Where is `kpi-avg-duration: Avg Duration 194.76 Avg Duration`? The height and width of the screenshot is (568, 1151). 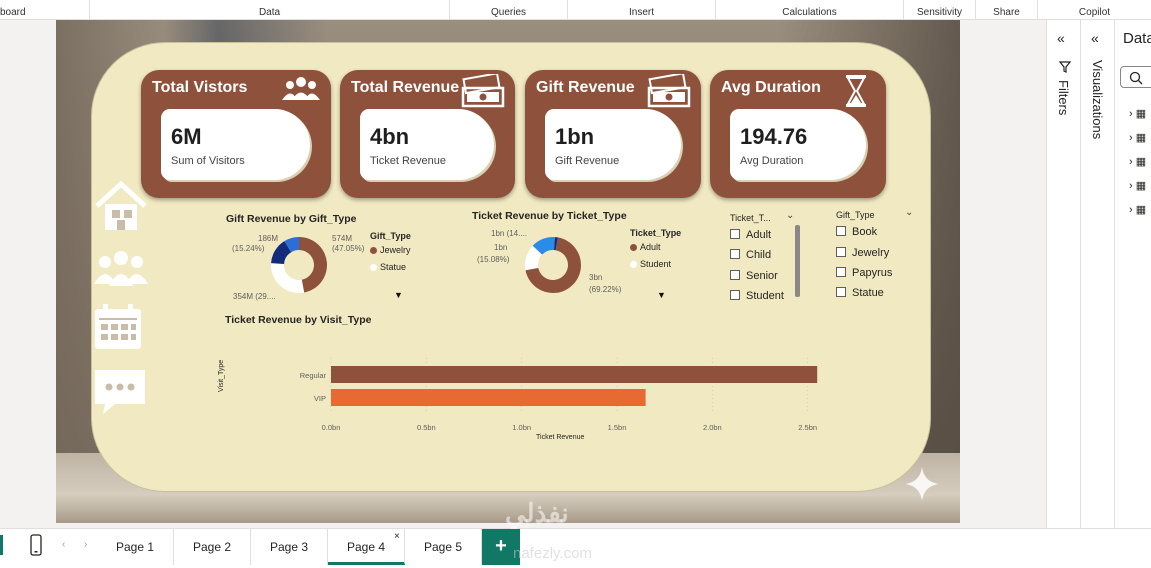
kpi-avg-duration: Avg Duration 194.76 Avg Duration is located at coordinates (798, 134).